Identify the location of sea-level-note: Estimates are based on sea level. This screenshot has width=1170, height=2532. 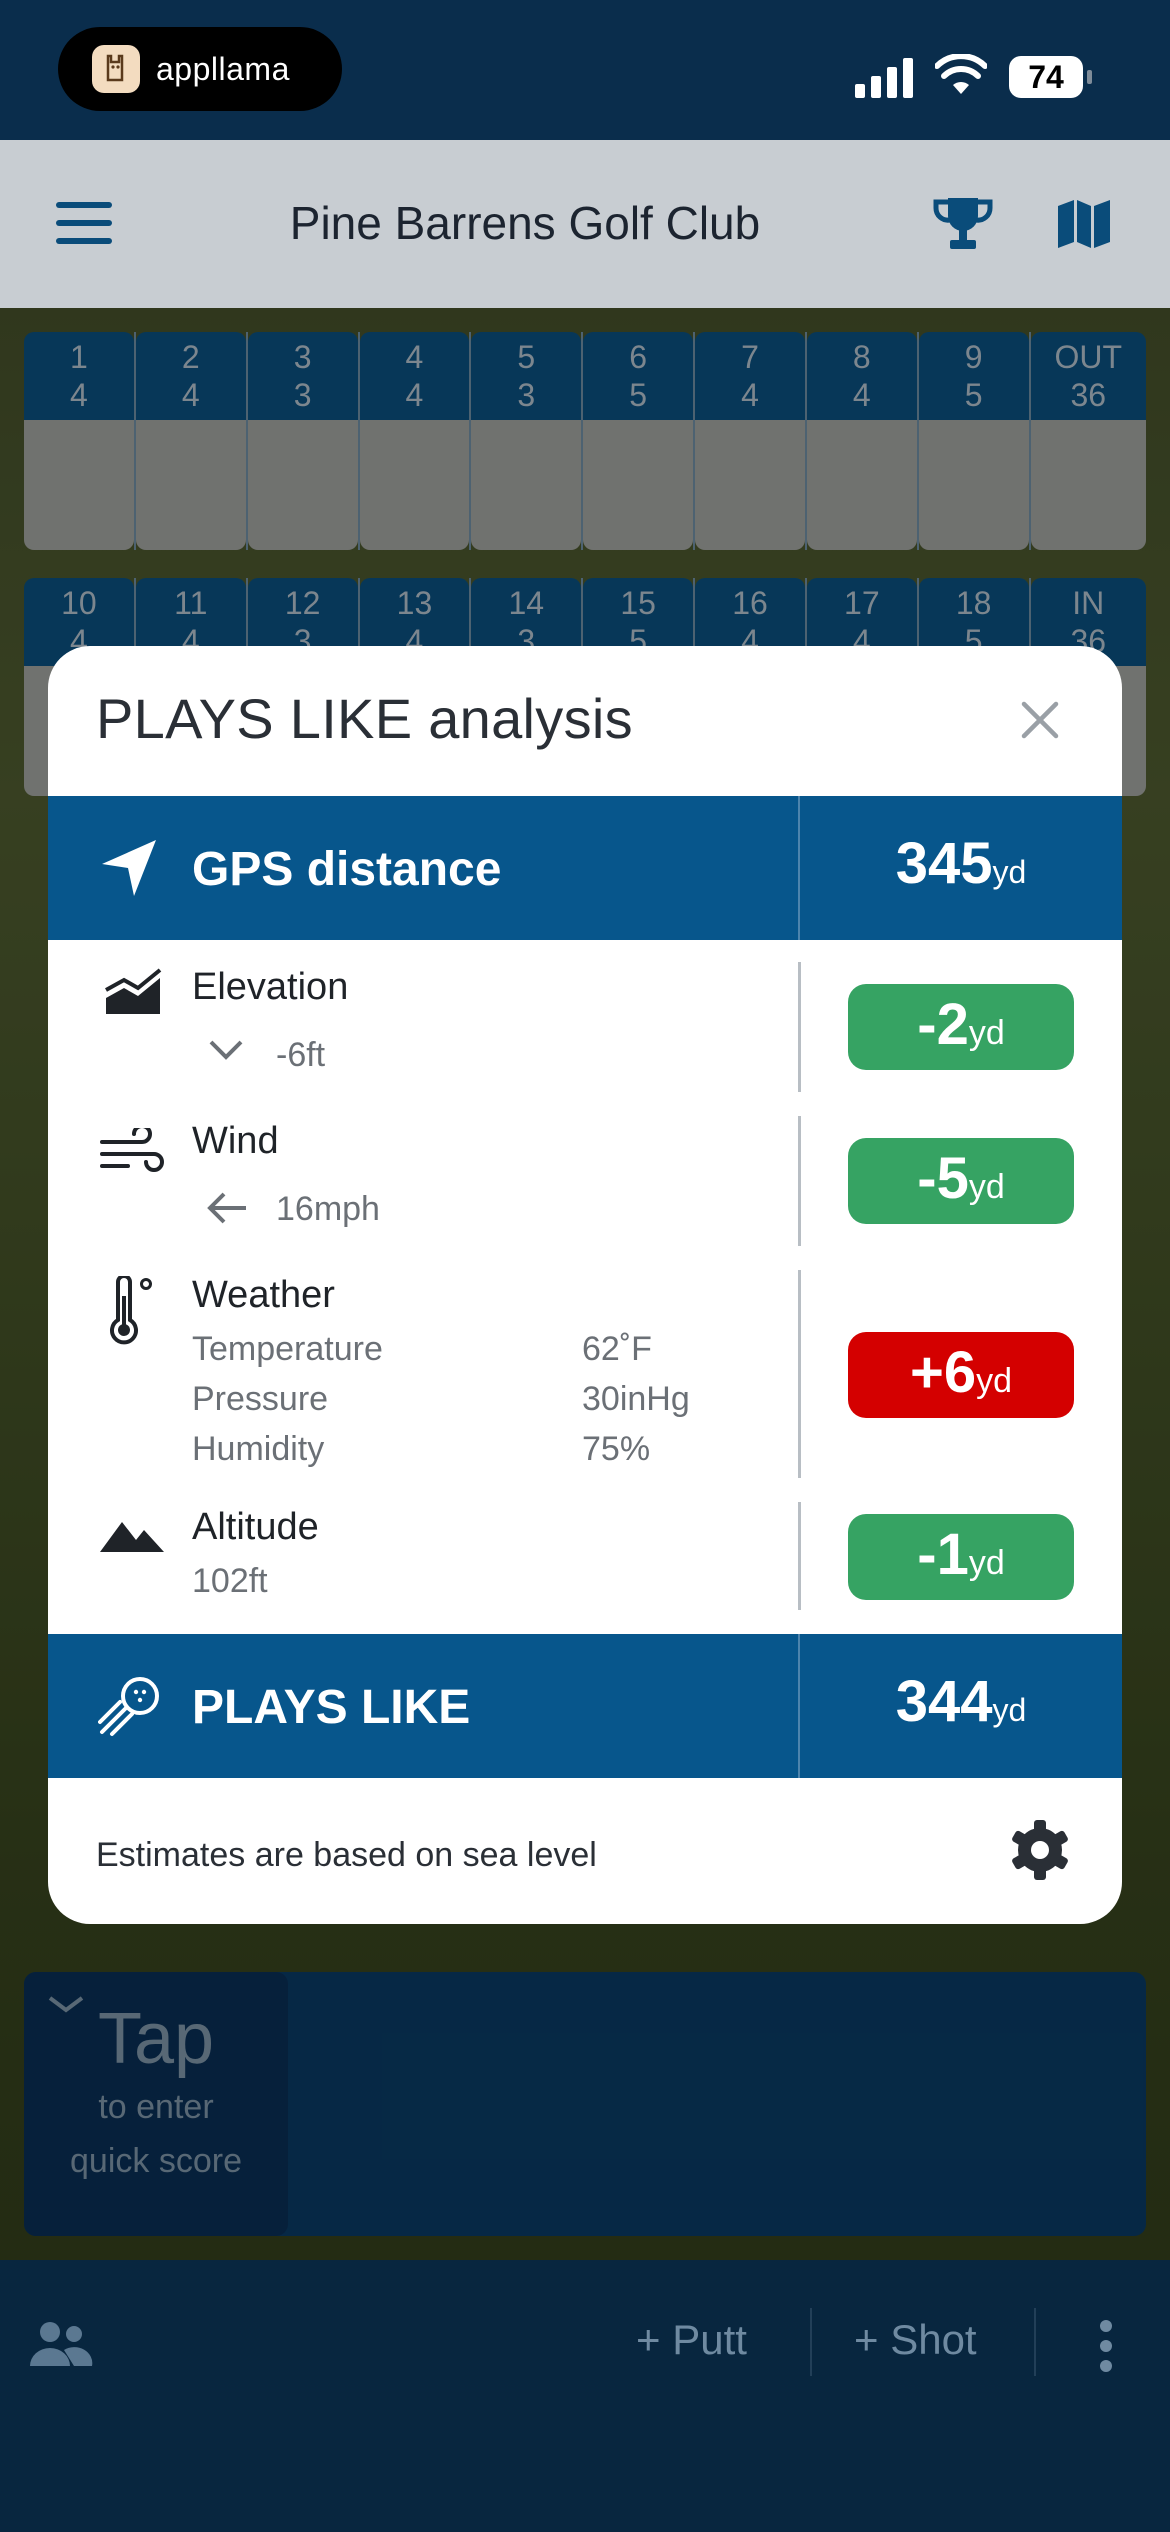
(346, 1855).